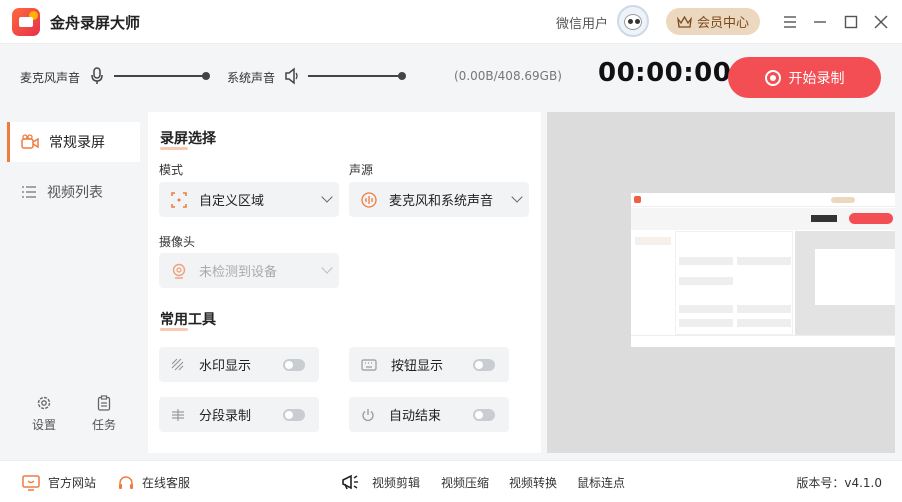 The height and width of the screenshot is (502, 902). I want to click on user-name: 微信用户, so click(582, 22).